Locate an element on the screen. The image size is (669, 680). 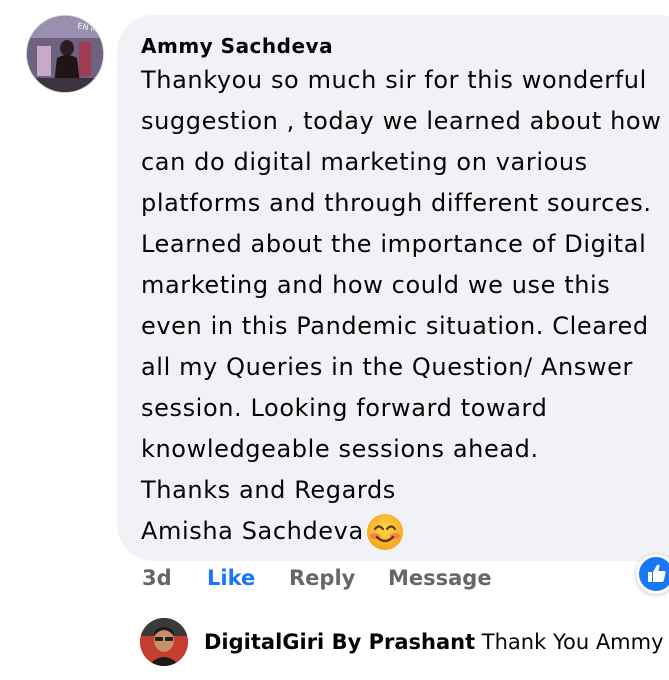
comment-text-line: session. Looking forward toward is located at coordinates (344, 408).